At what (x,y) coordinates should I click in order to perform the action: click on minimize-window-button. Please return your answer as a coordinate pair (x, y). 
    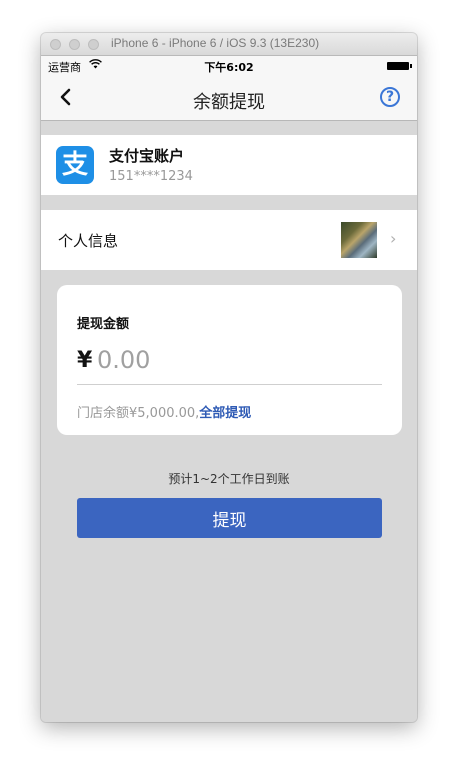
    Looking at the image, I should click on (74, 44).